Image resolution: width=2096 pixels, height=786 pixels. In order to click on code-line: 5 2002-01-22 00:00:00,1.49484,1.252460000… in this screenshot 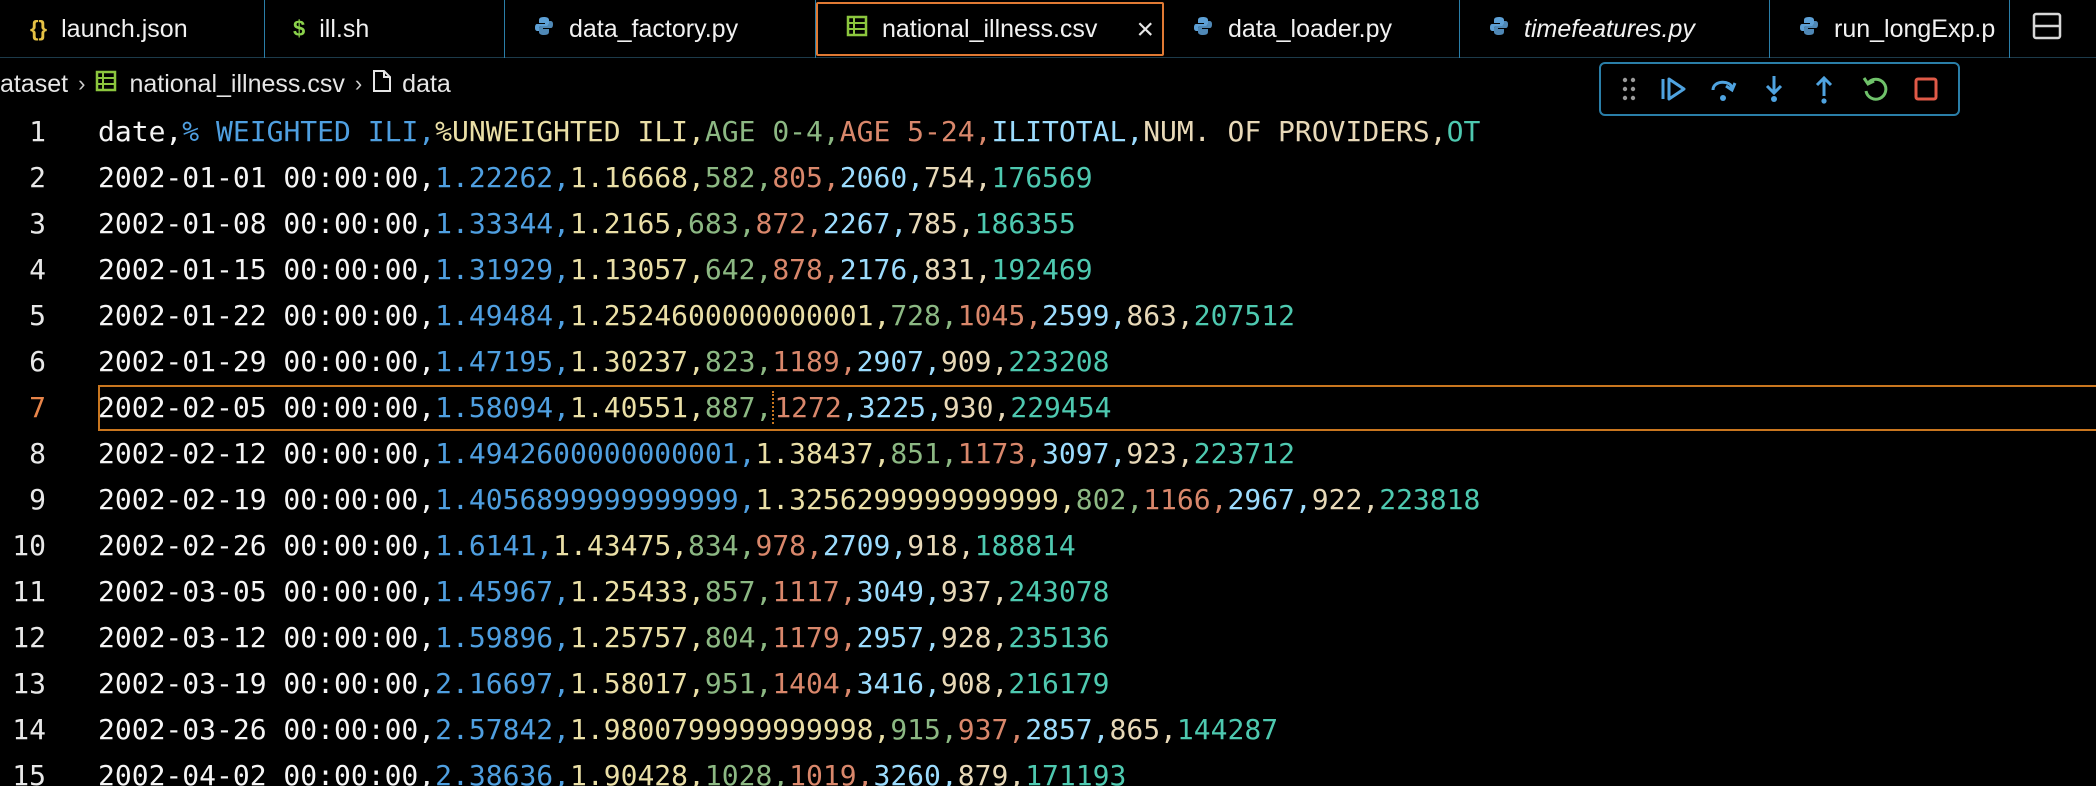, I will do `click(1048, 316)`.